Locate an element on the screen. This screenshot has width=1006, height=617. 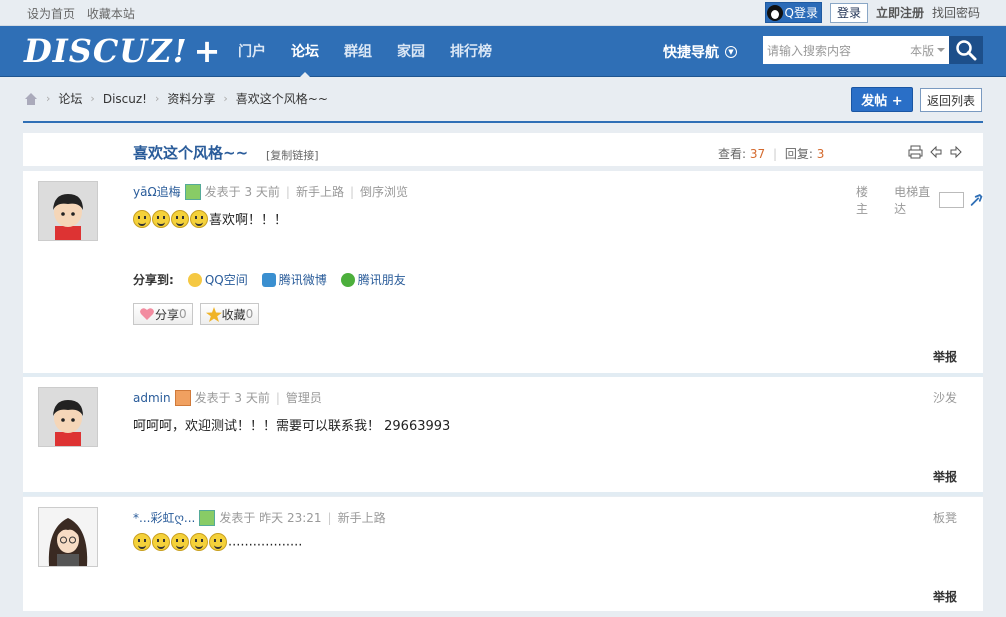
nav-item-portal: 门户 is located at coordinates (252, 51).